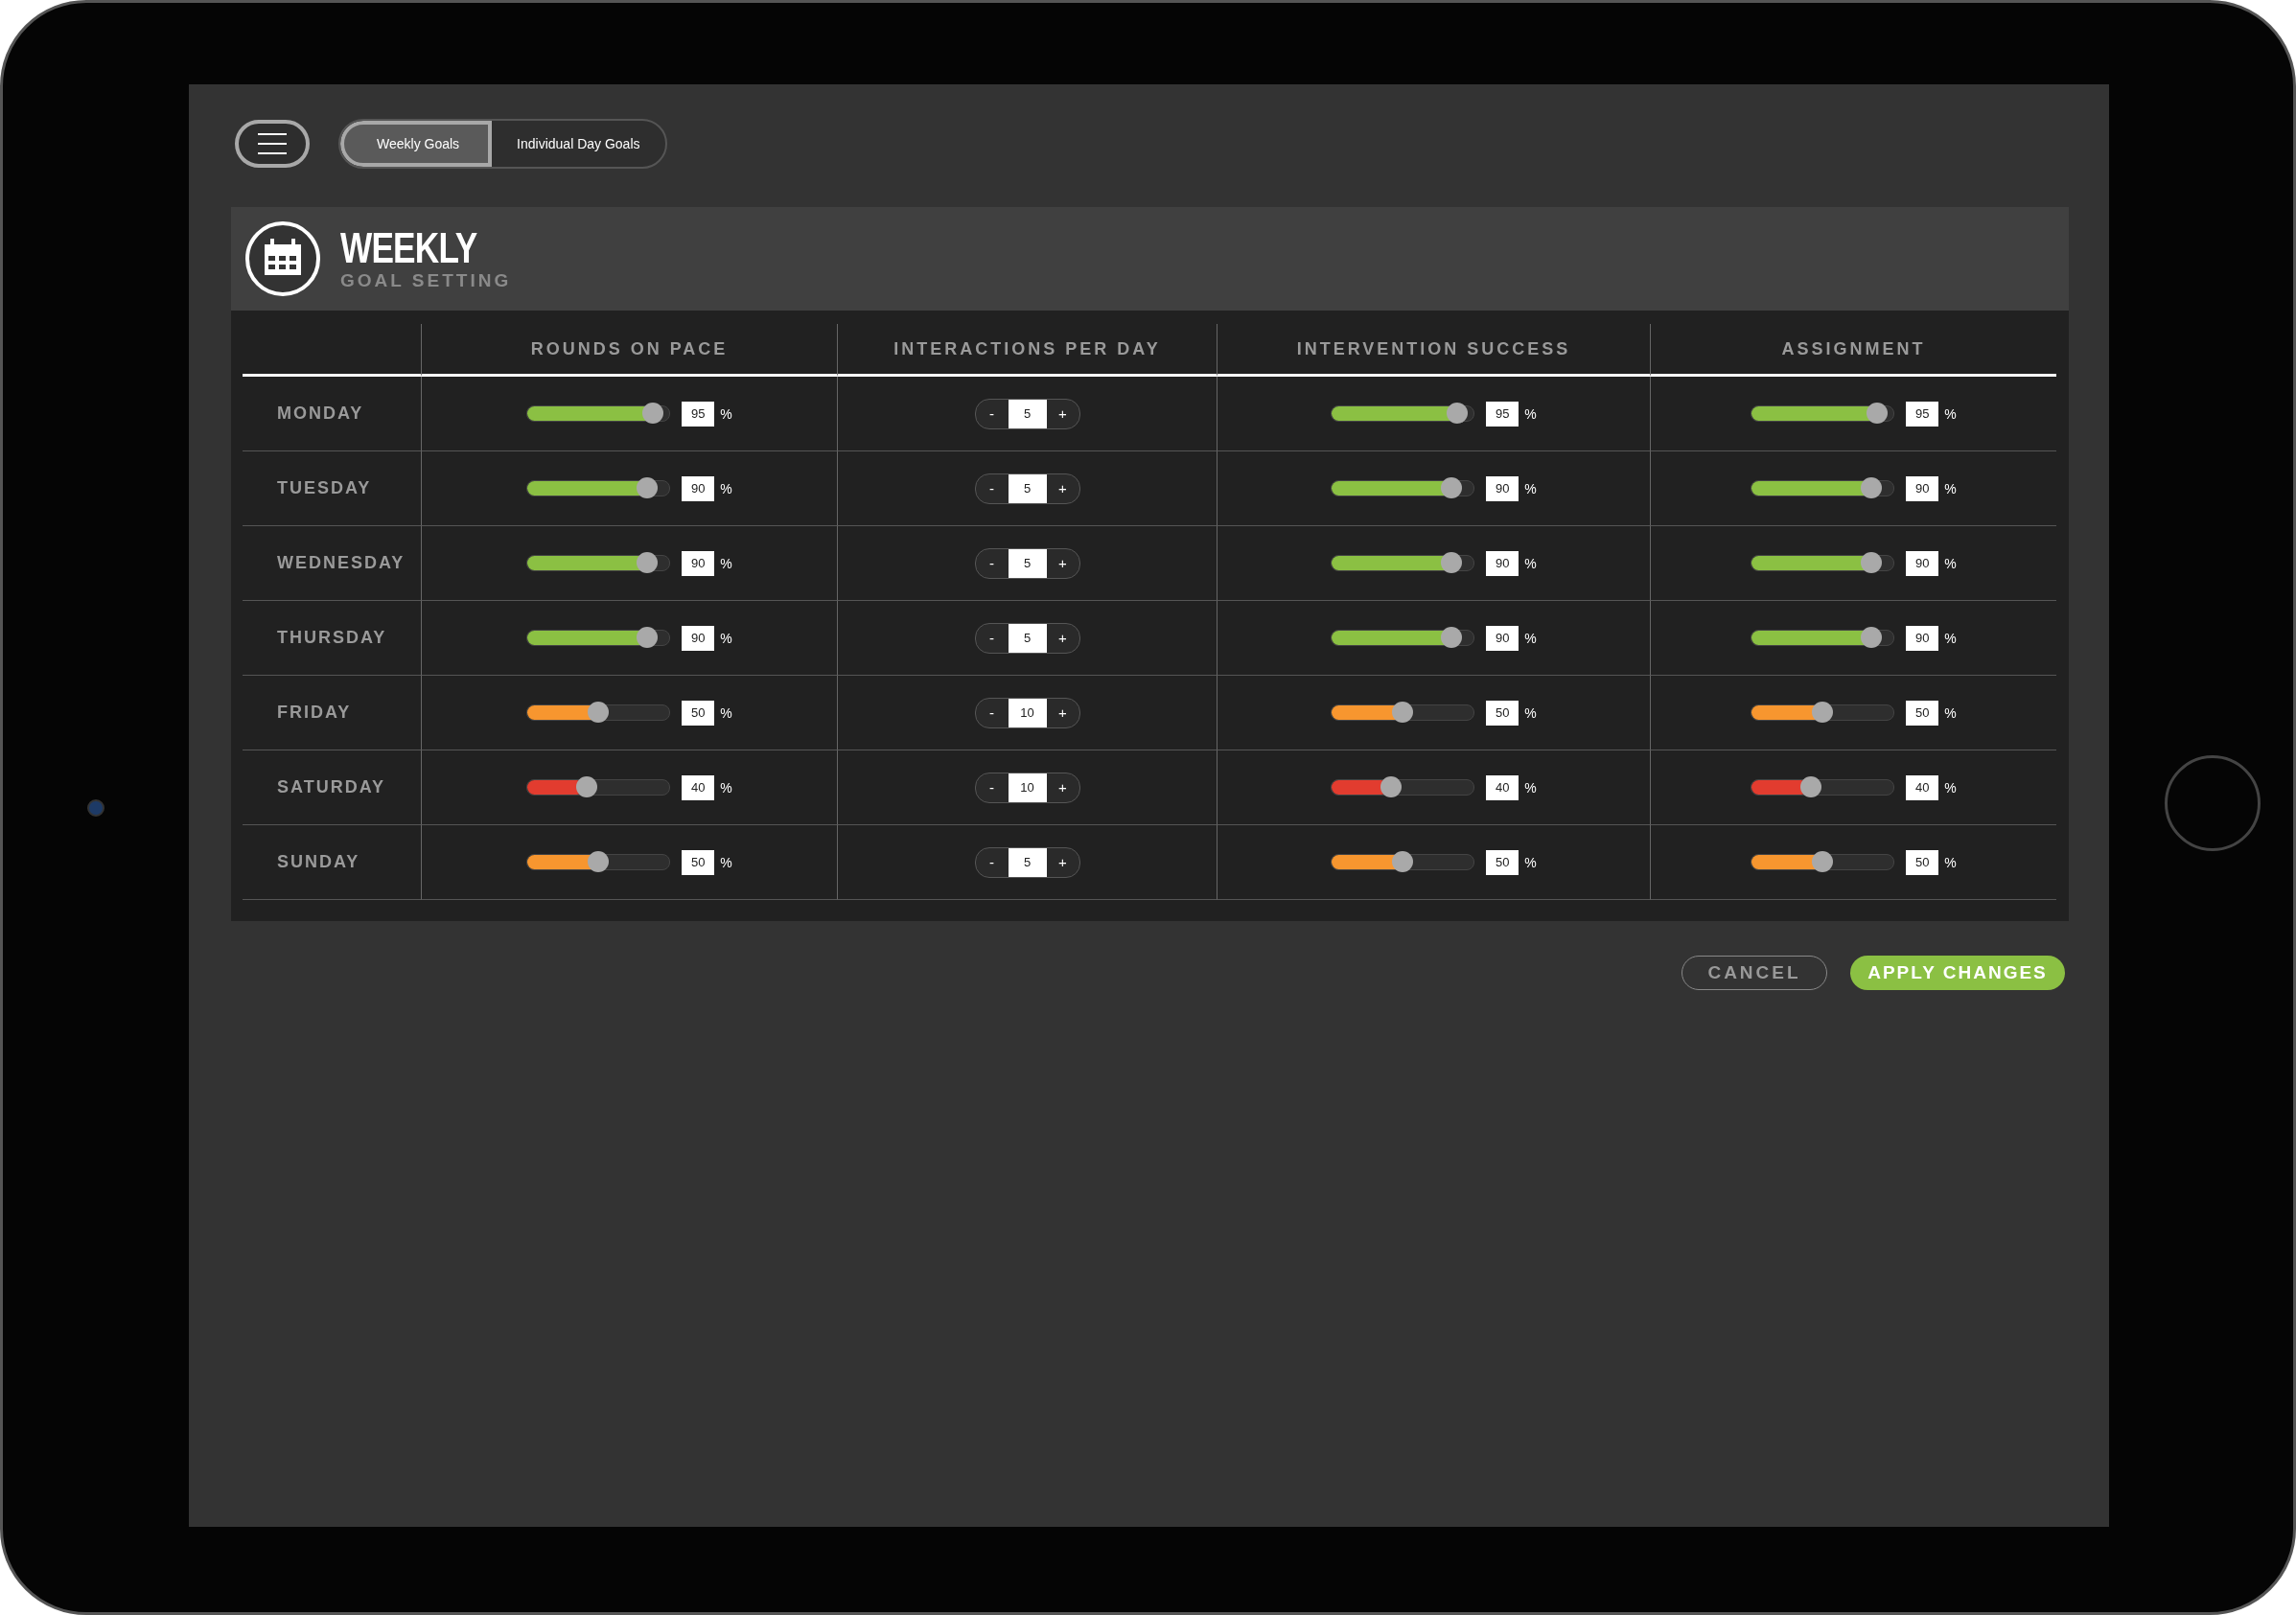  I want to click on menu-button, so click(272, 144).